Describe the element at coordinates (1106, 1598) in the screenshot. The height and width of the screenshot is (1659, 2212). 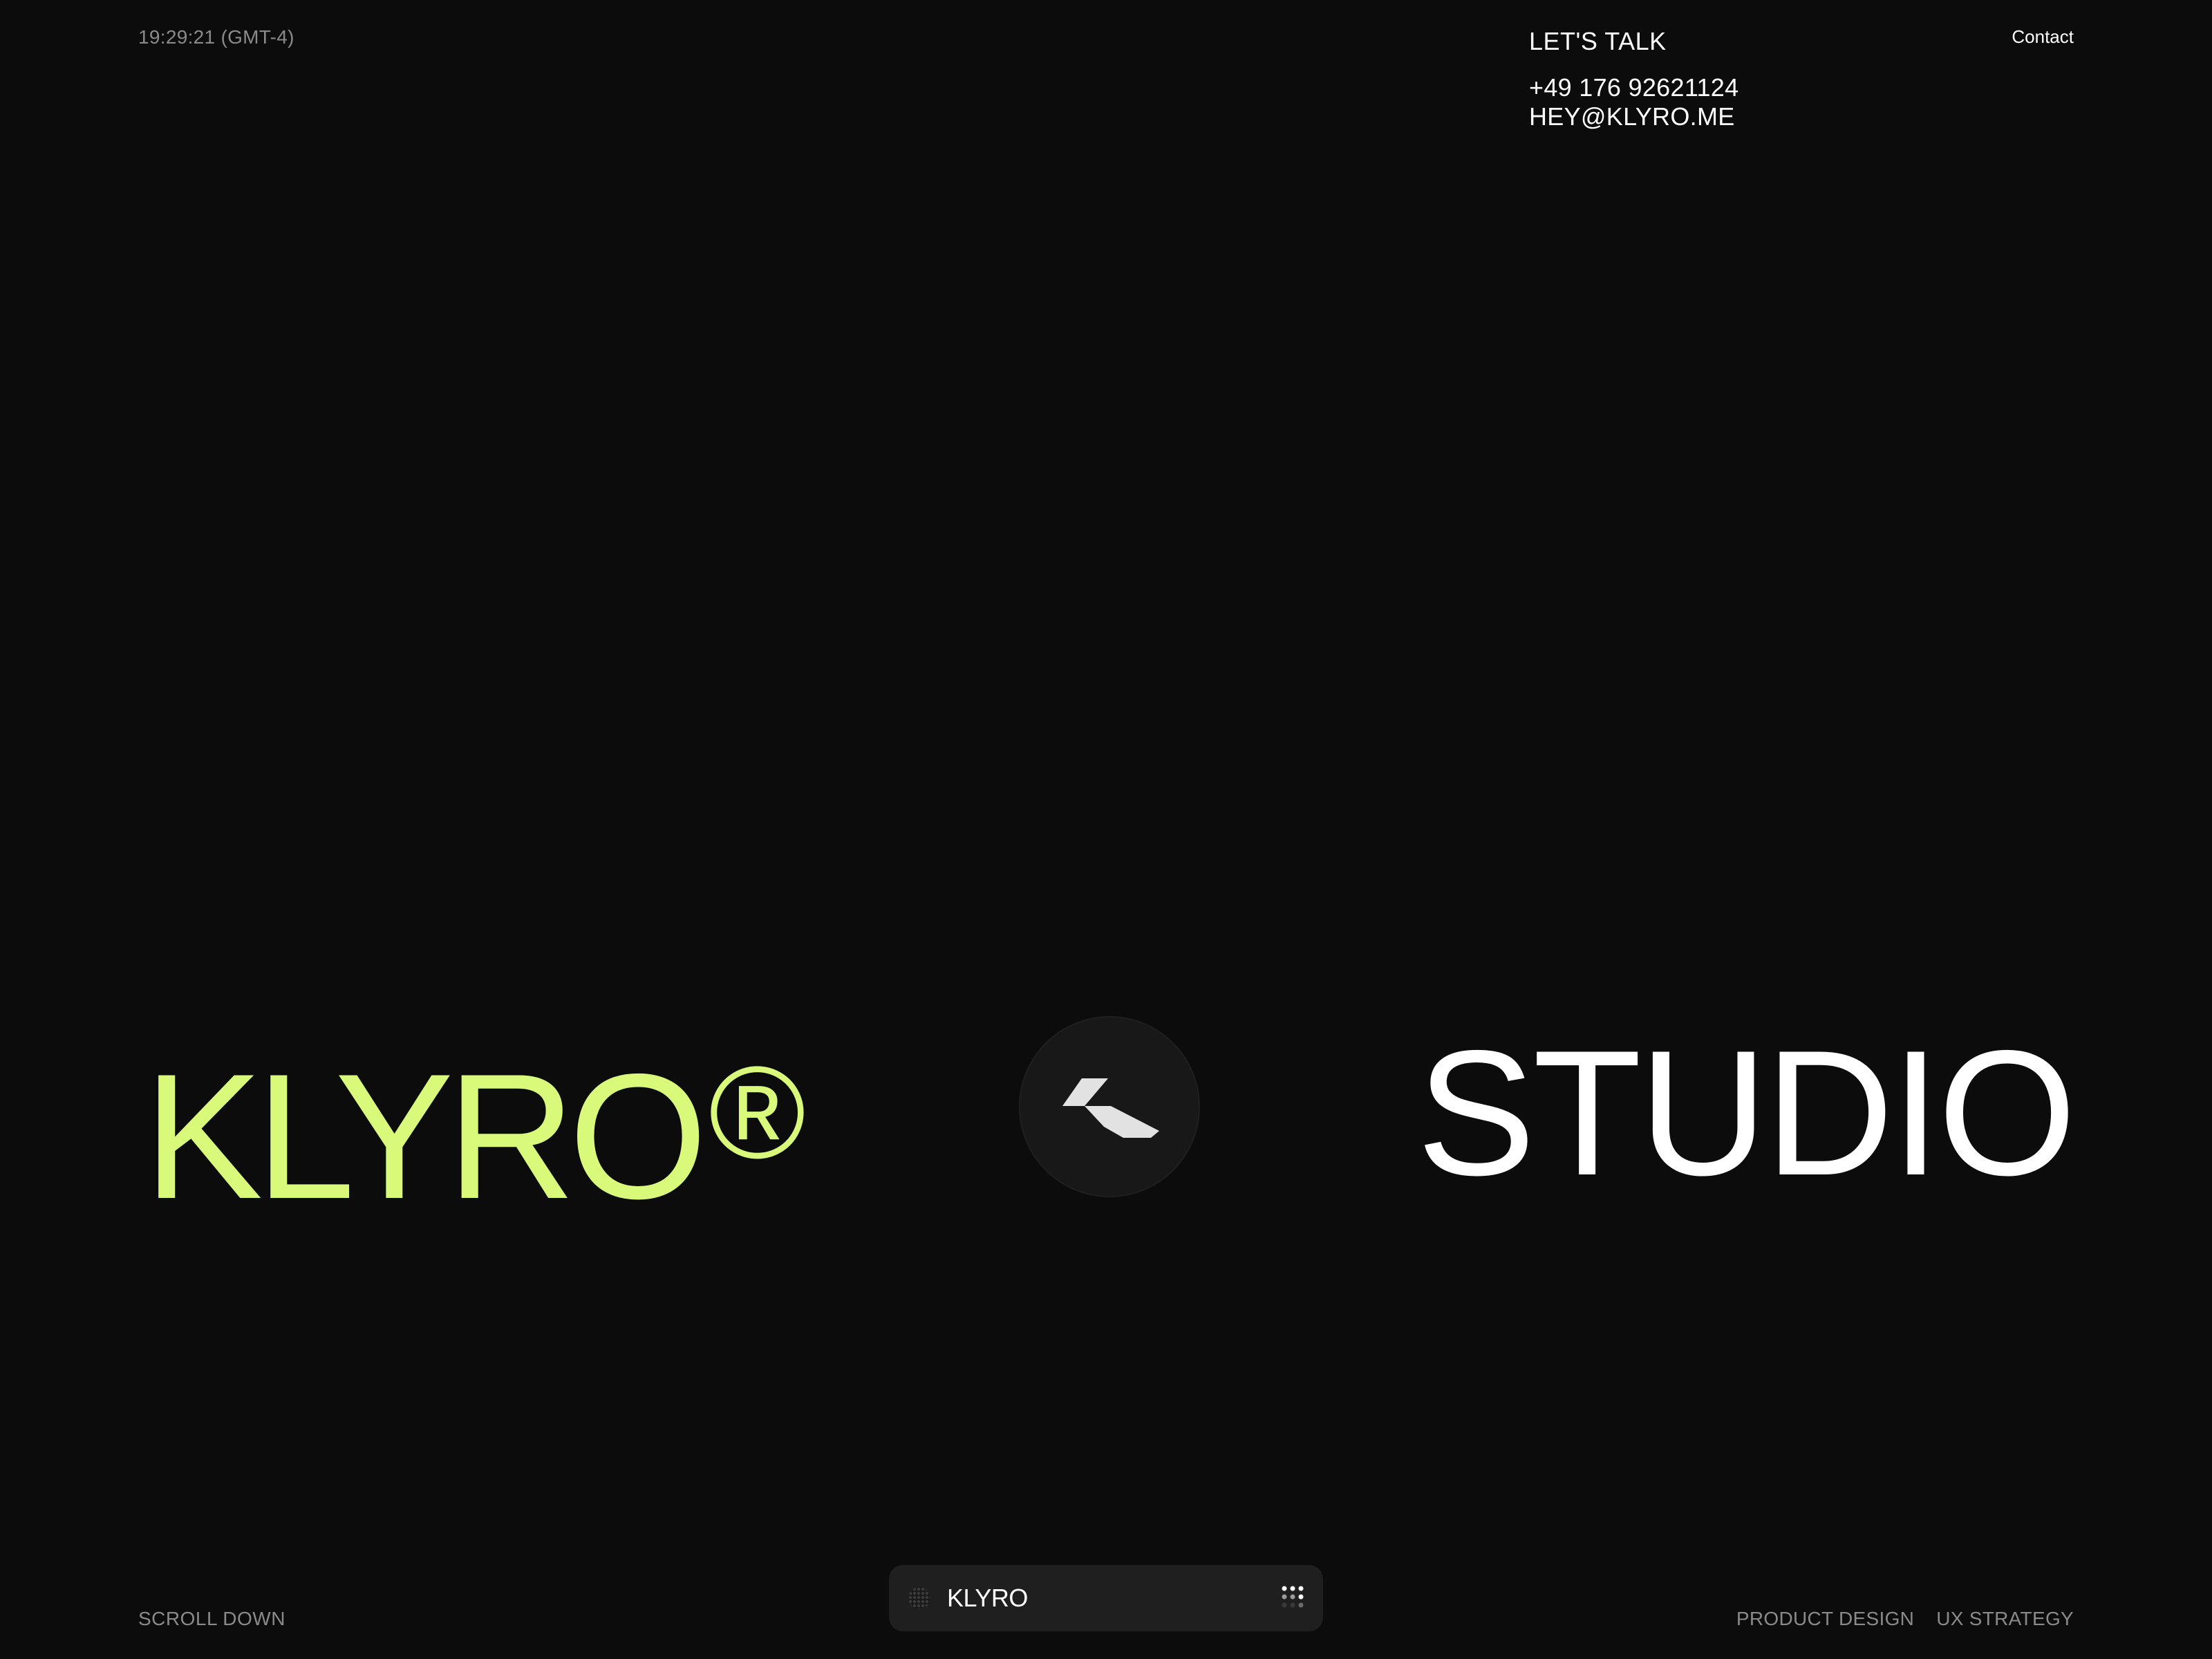
I see `bottom-dock: KLYRO` at that location.